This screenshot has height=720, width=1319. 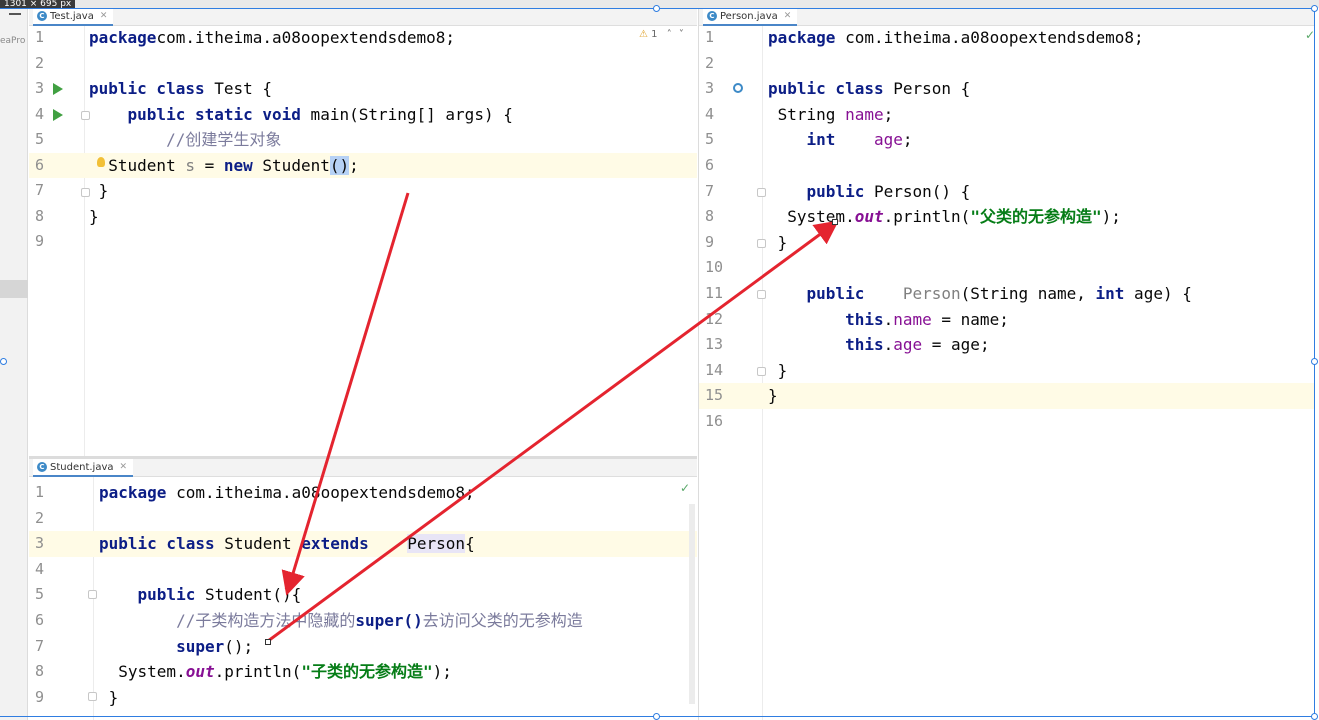 What do you see at coordinates (363, 89) in the screenshot?
I see `code-line: 3 public class Test {` at bounding box center [363, 89].